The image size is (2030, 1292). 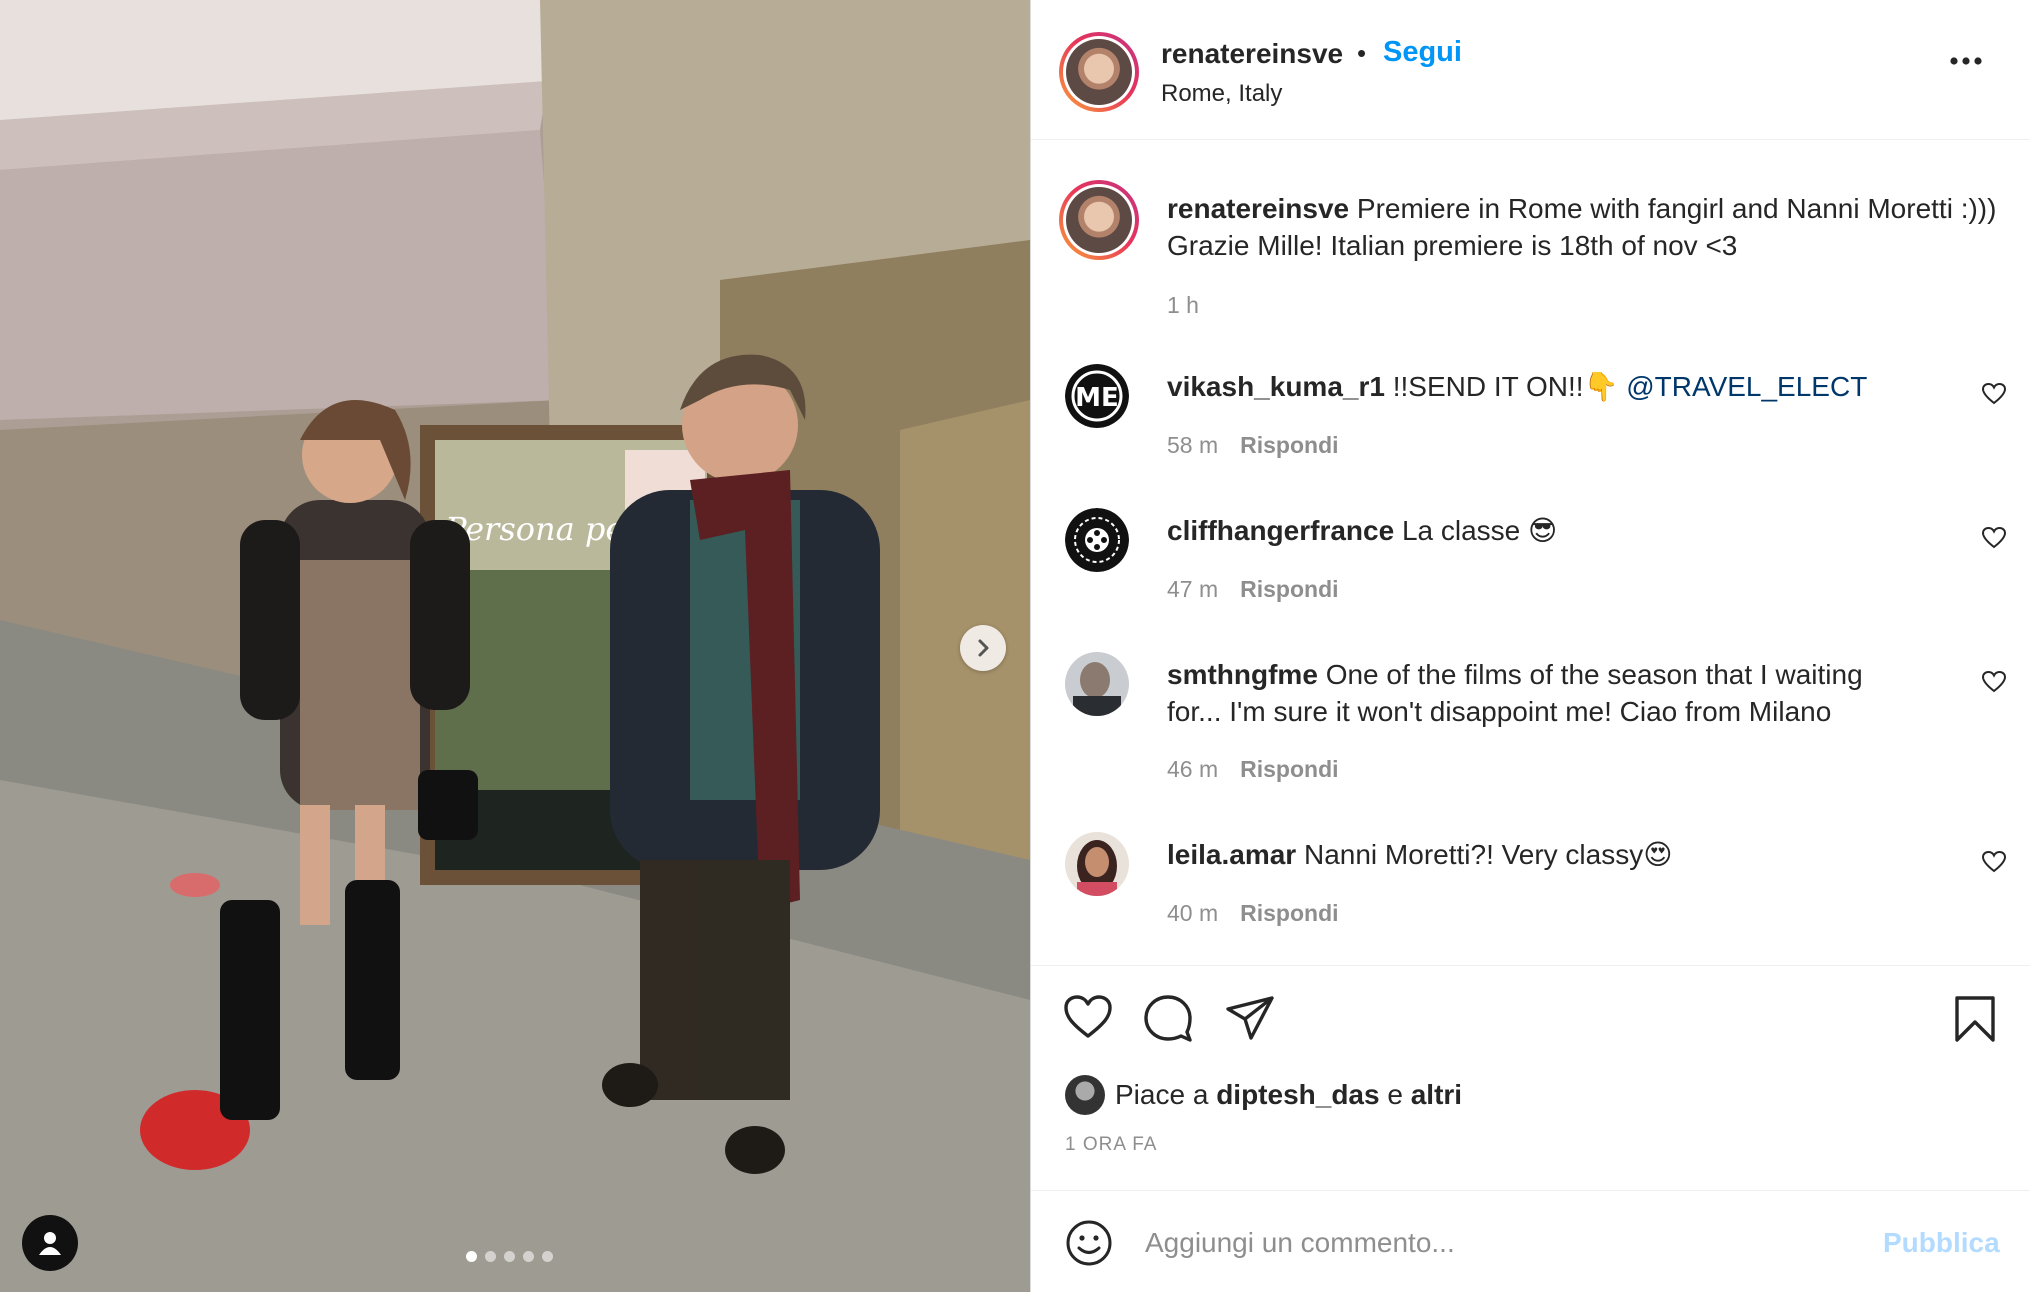 What do you see at coordinates (1941, 1243) in the screenshot?
I see `publish-button: Pubblica` at bounding box center [1941, 1243].